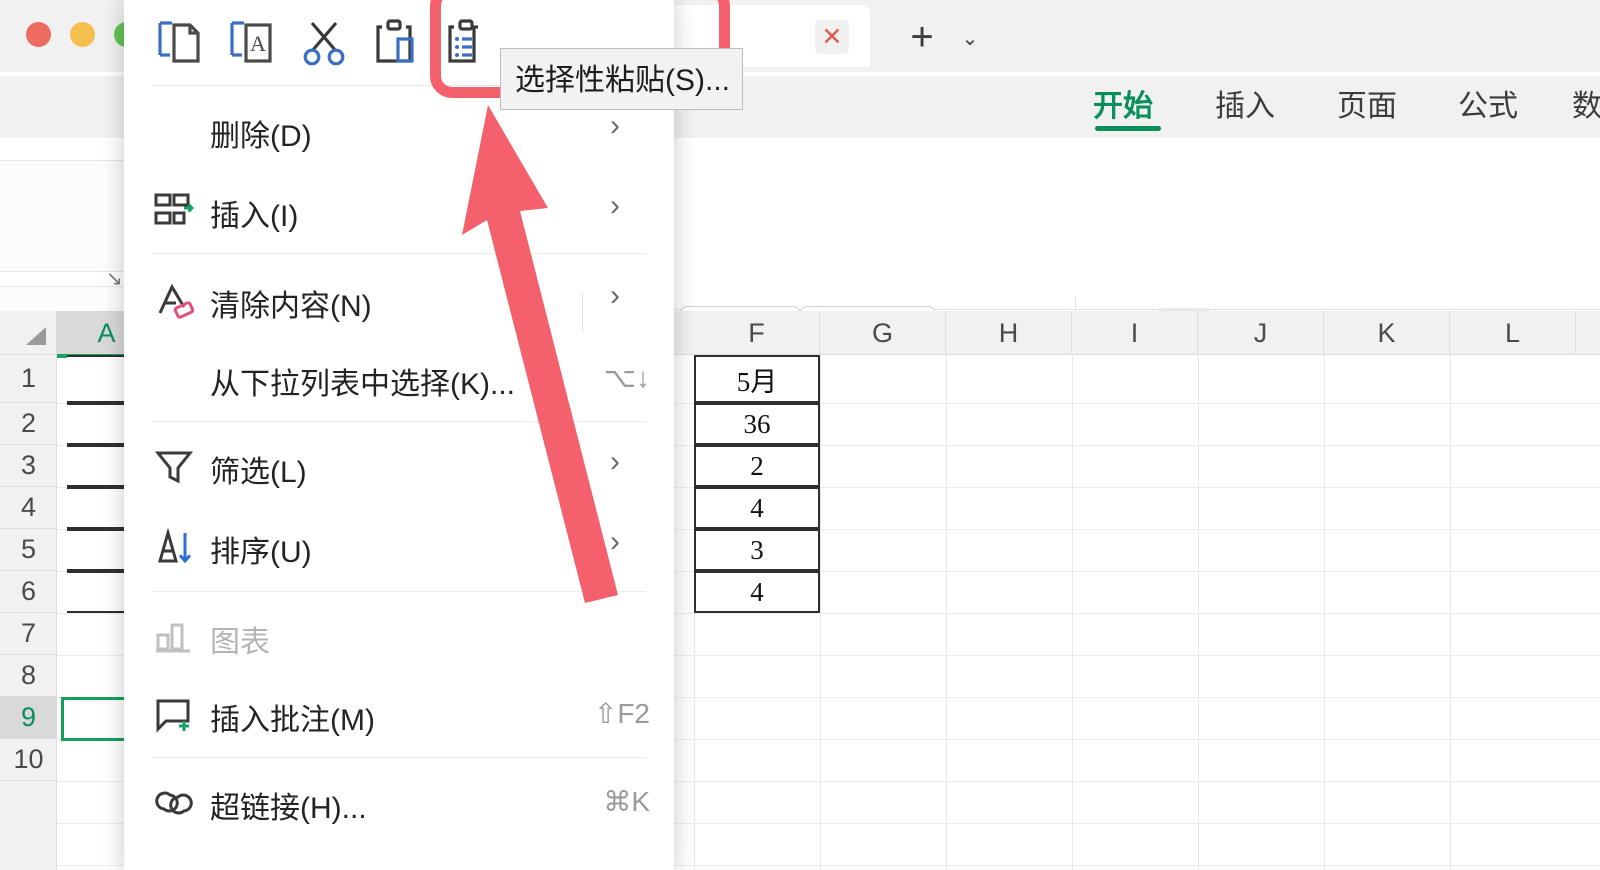 The height and width of the screenshot is (870, 1600). Describe the element at coordinates (240, 642) in the screenshot. I see `menu-item-label: 图表` at that location.